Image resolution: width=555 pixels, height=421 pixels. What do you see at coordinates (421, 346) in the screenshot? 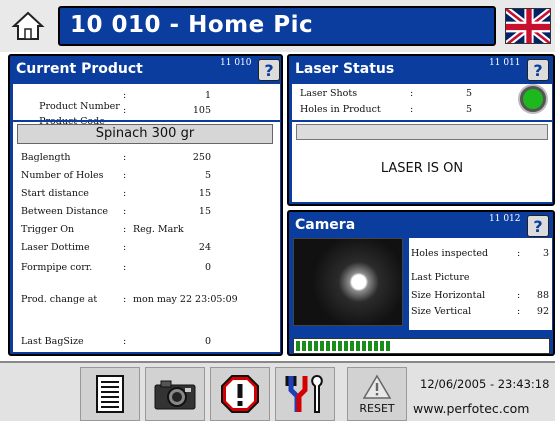
I see `camera-progress-bar` at bounding box center [421, 346].